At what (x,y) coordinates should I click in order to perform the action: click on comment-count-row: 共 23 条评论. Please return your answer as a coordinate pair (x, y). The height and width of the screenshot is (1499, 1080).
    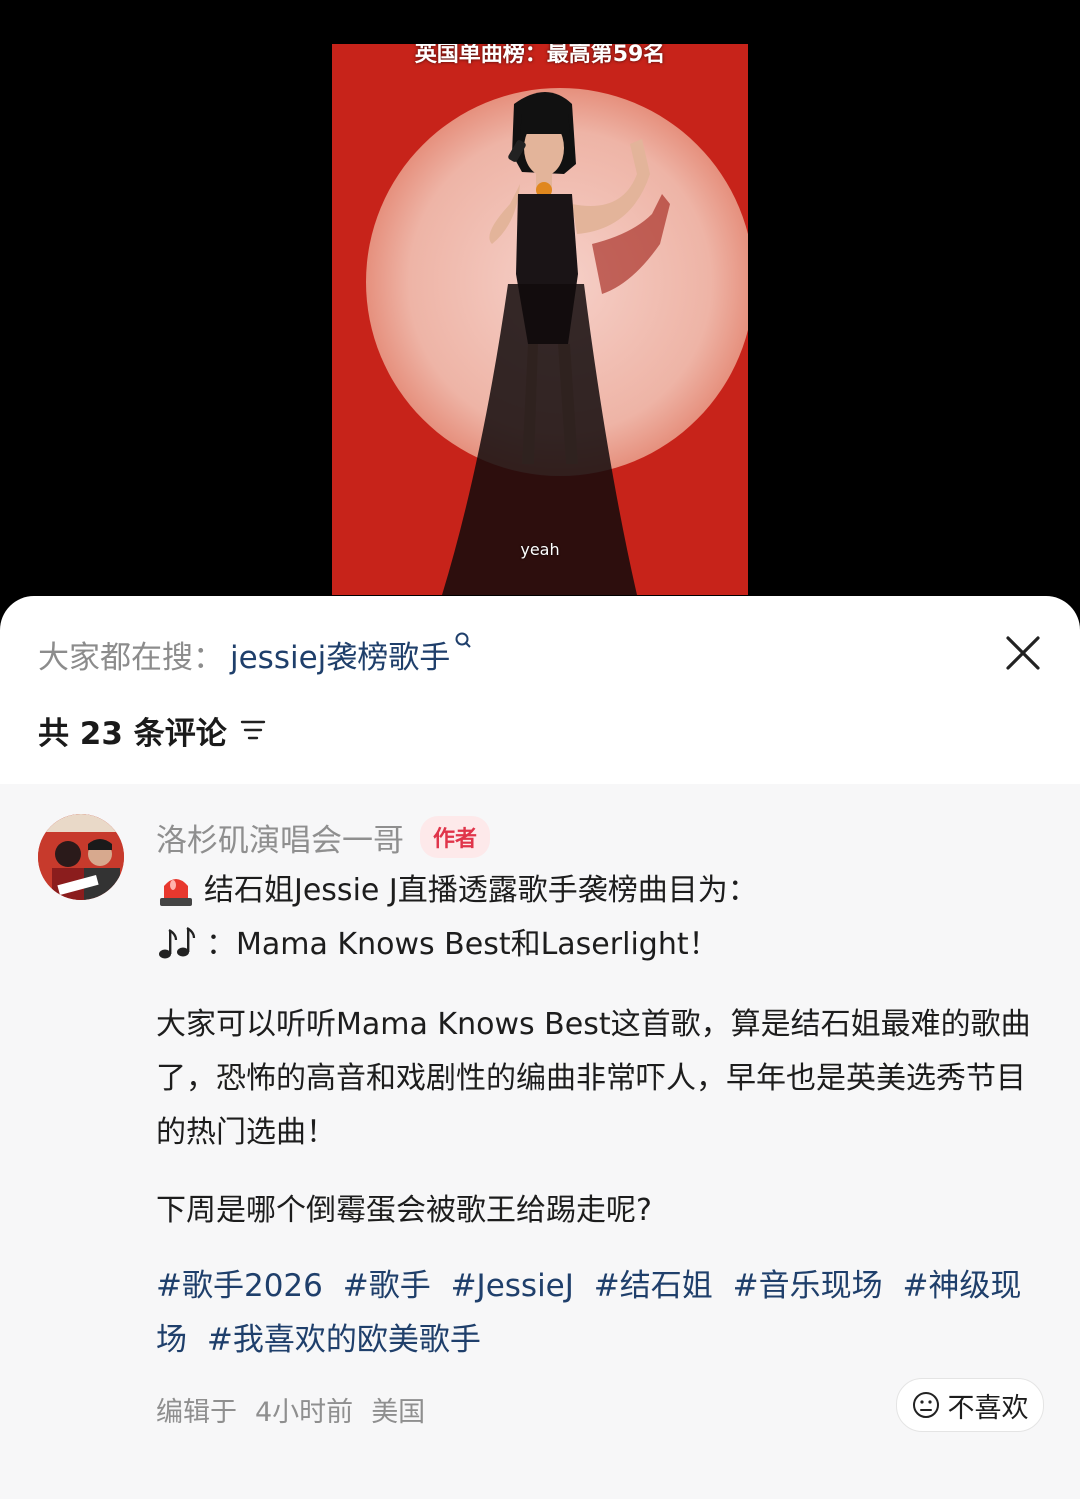
    Looking at the image, I should click on (152, 730).